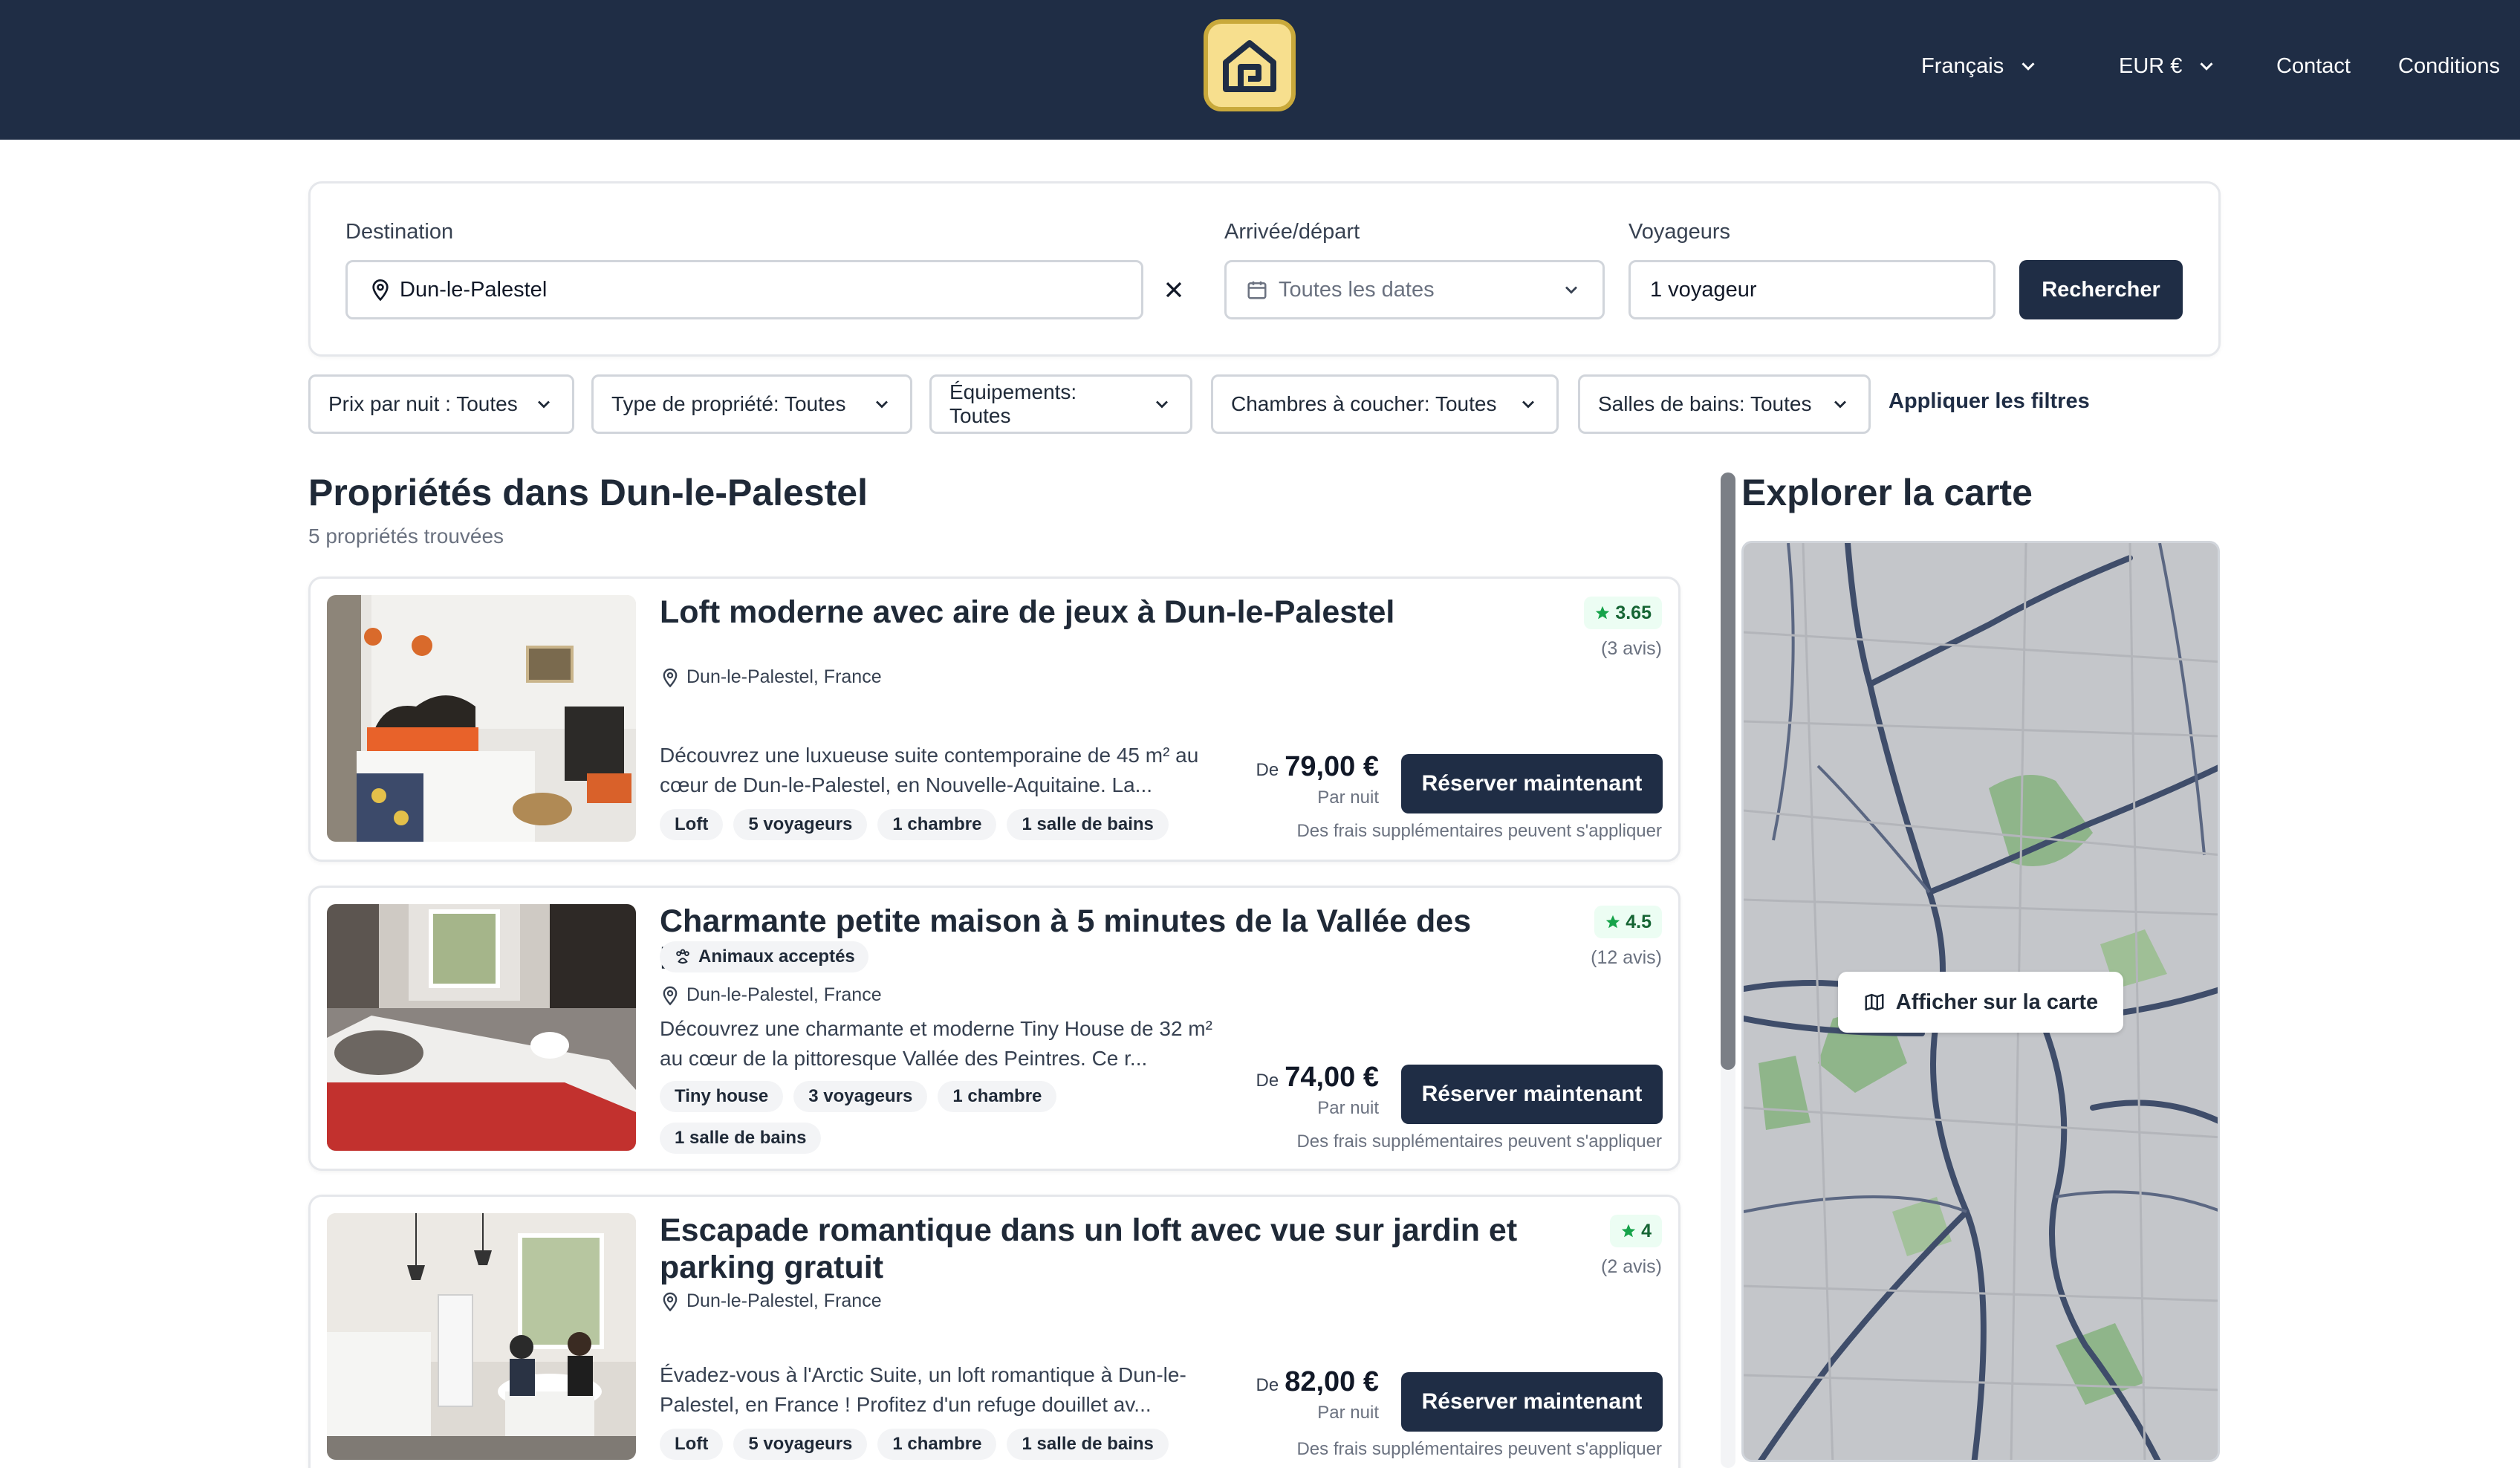 The height and width of the screenshot is (1468, 2520). I want to click on currency-label: EUR €, so click(2151, 65).